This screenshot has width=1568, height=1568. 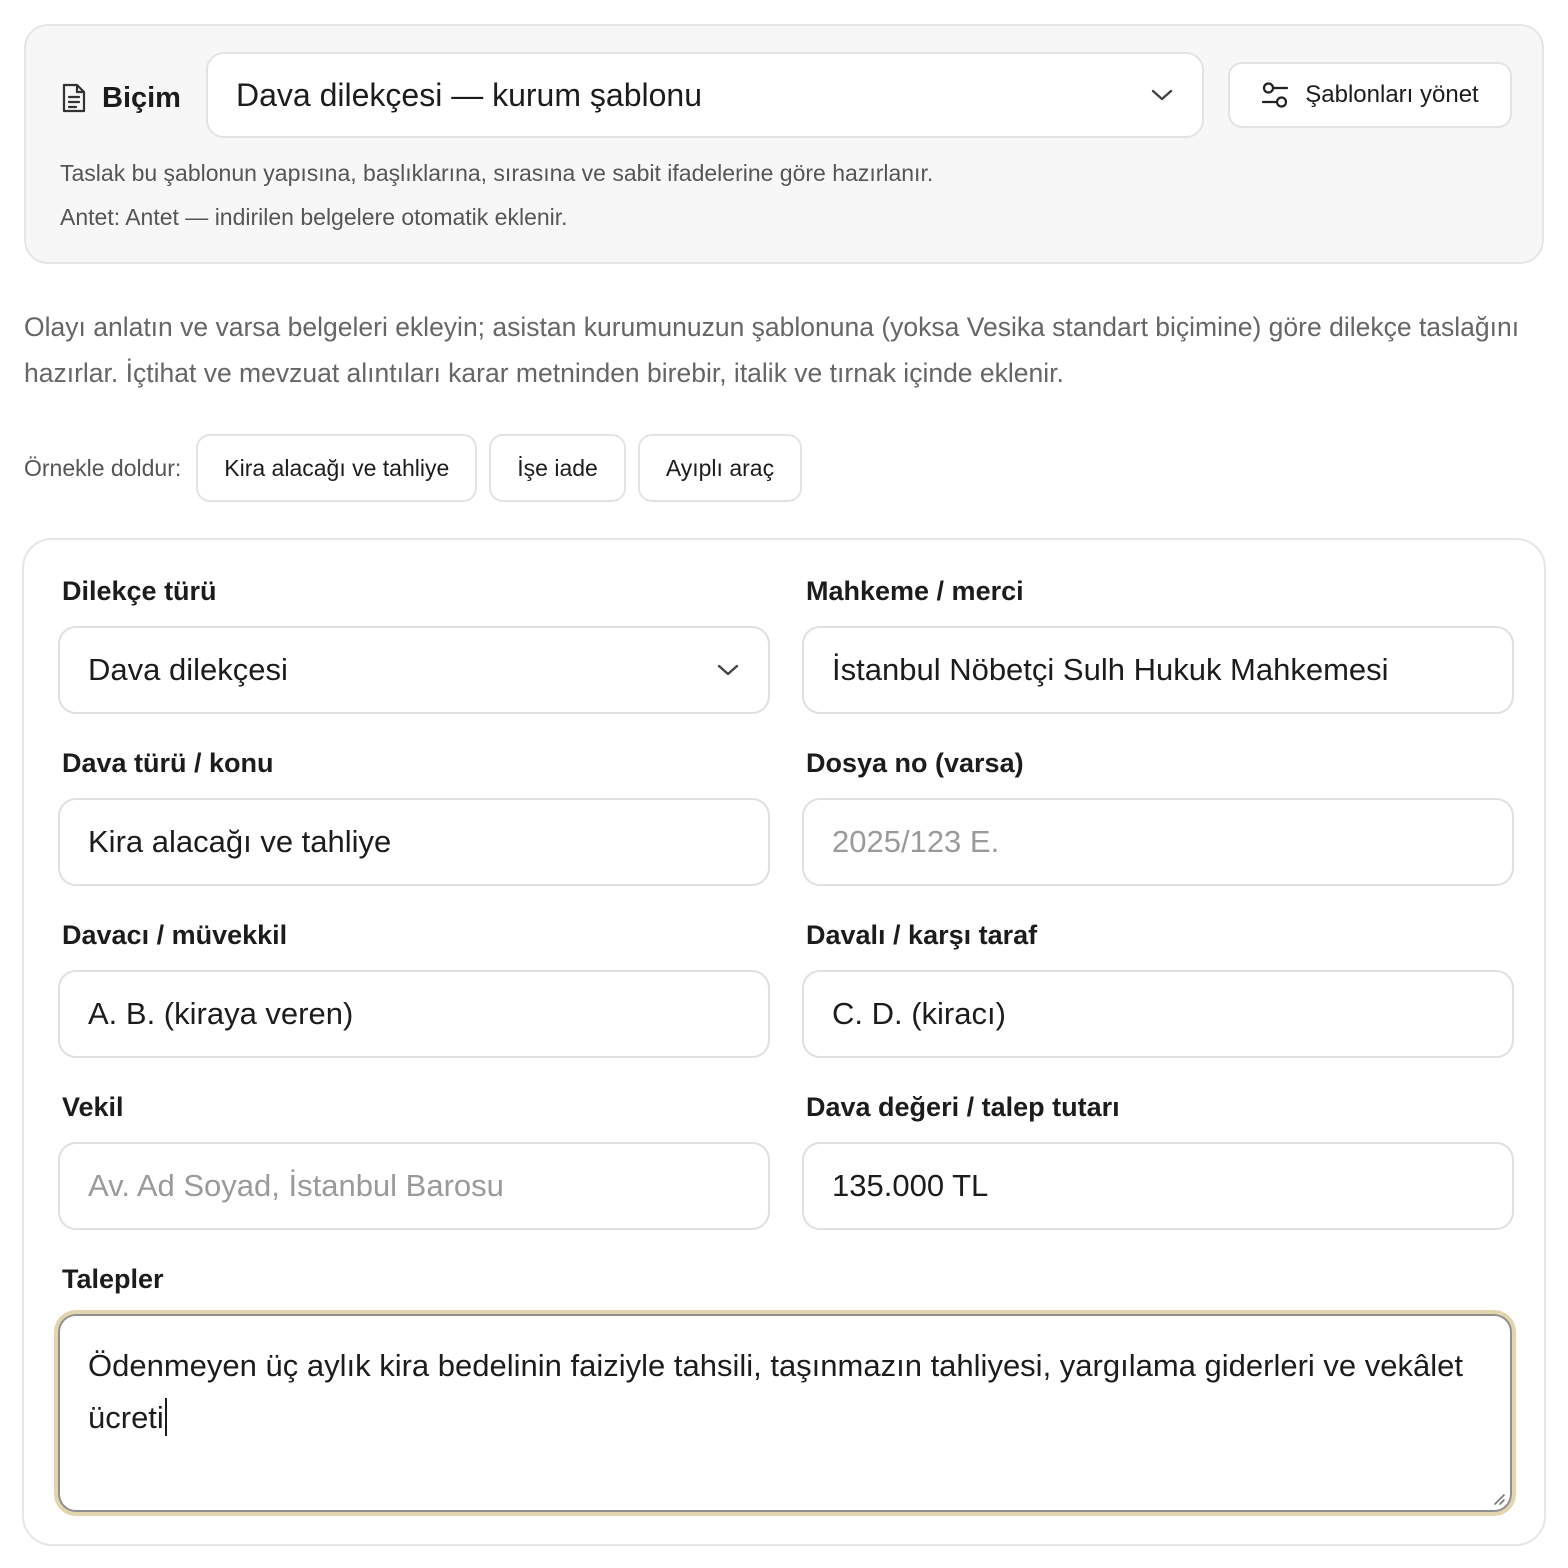 What do you see at coordinates (414, 670) in the screenshot?
I see `petition-type-select: Dava dilekçesi` at bounding box center [414, 670].